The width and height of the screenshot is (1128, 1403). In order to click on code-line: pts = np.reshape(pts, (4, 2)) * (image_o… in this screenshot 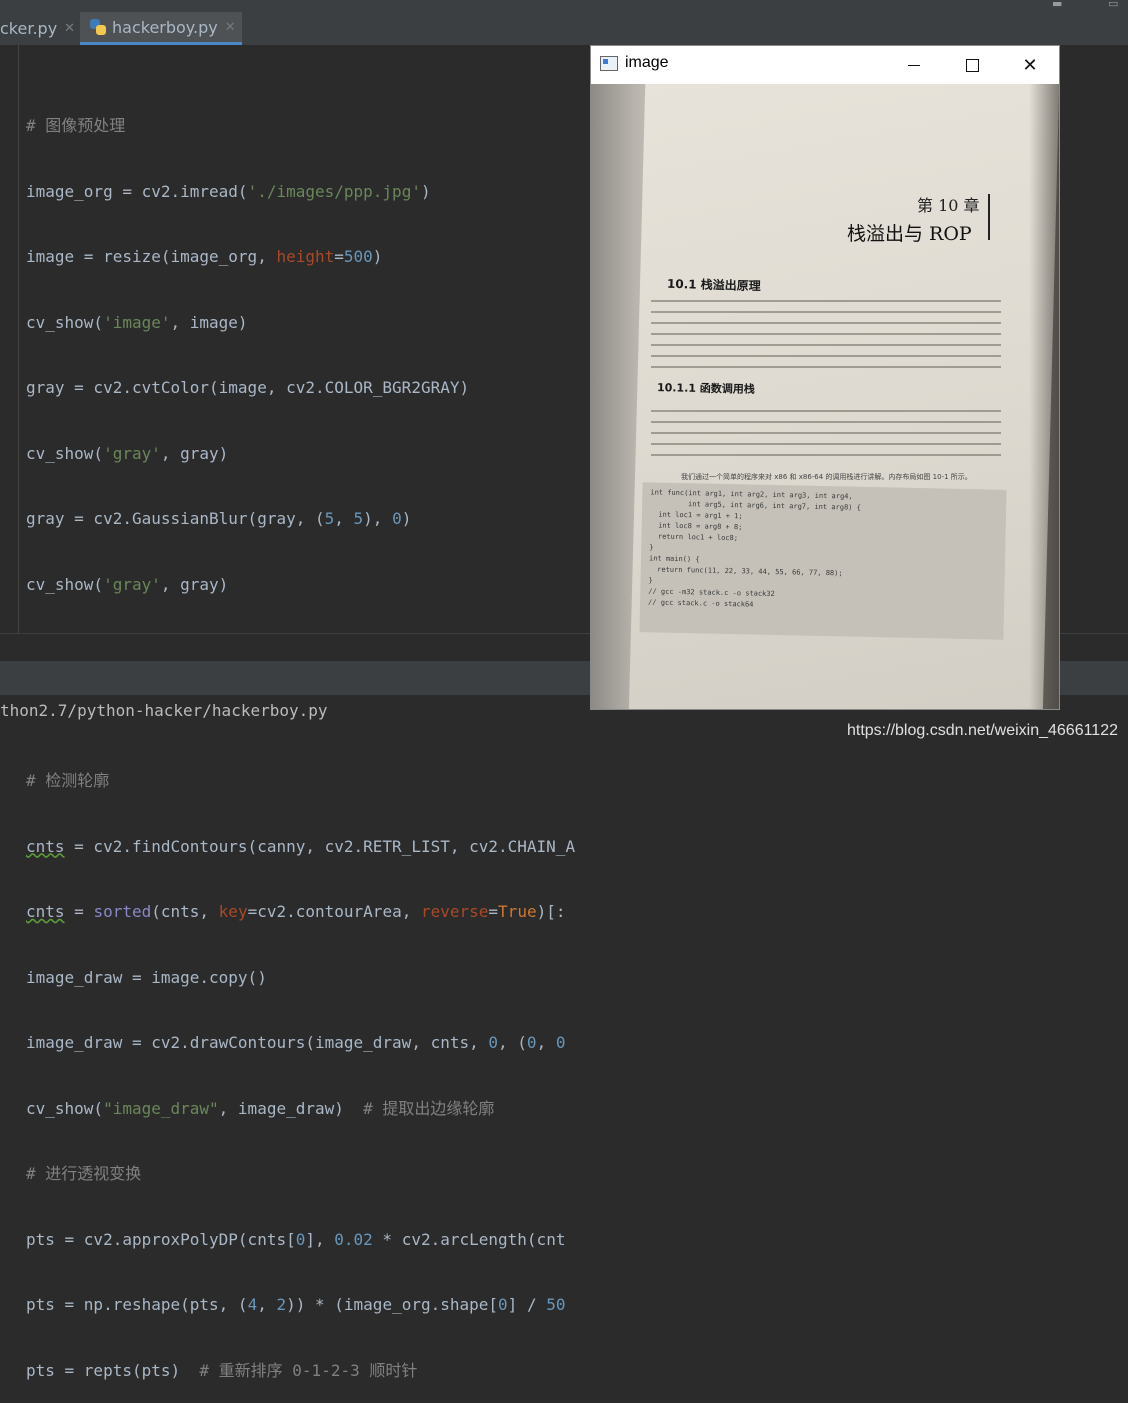, I will do `click(296, 1304)`.